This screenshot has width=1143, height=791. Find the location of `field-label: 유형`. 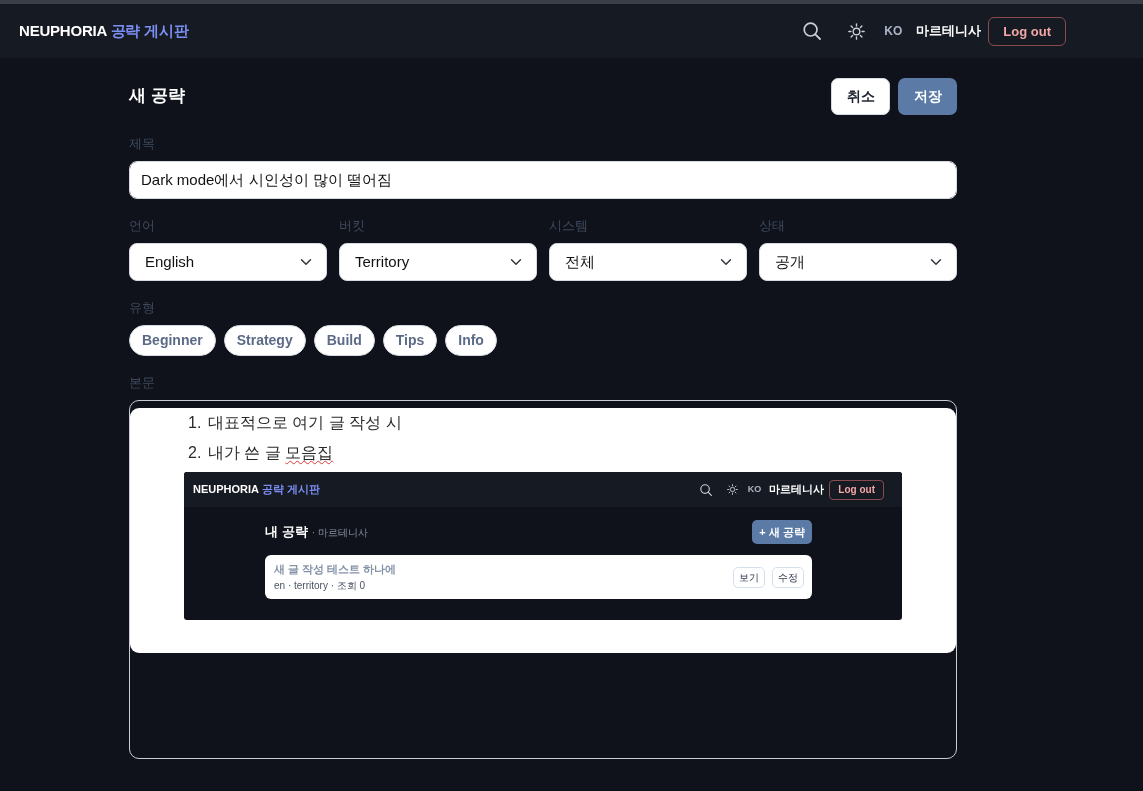

field-label: 유형 is located at coordinates (142, 308).